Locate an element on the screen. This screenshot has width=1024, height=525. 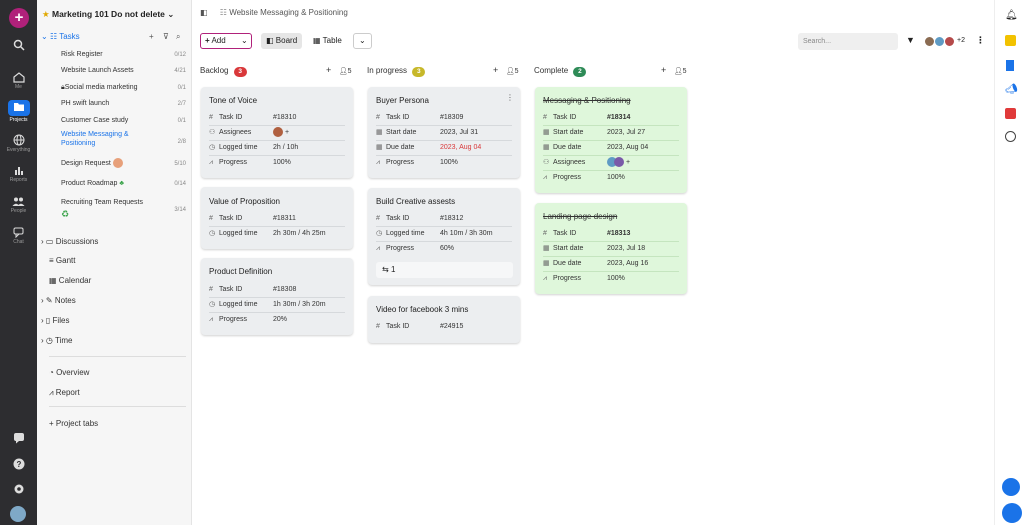
sticky-note-icon is located at coordinates (1010, 40).